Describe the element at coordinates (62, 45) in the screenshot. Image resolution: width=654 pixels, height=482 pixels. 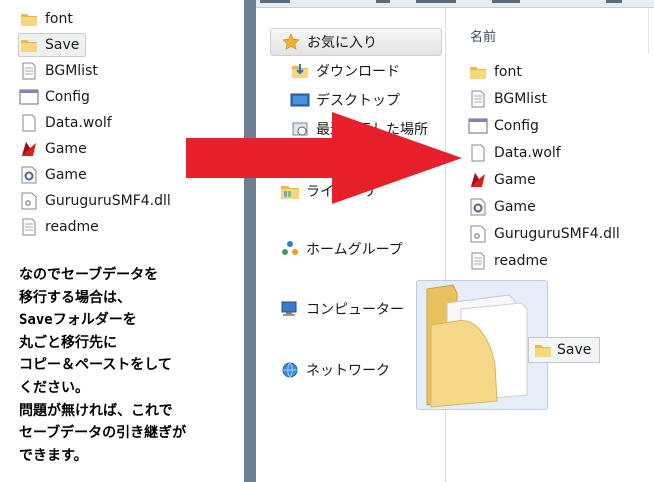
I see `file-name: Save` at that location.